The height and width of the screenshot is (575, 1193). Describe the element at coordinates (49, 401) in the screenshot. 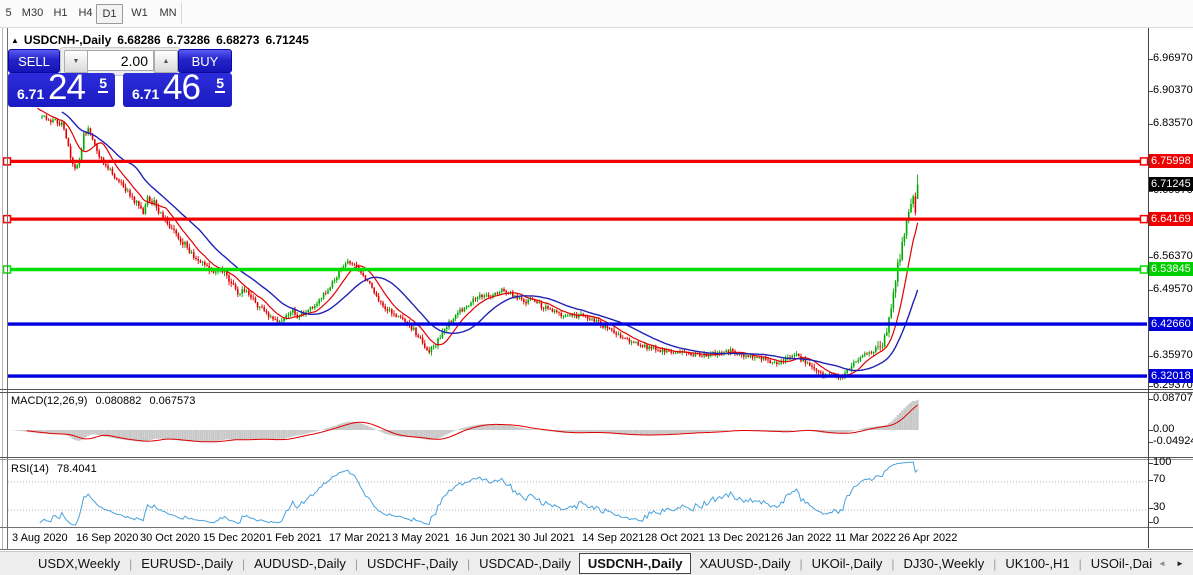

I see `macd-name: MACD(12,26,9)` at that location.